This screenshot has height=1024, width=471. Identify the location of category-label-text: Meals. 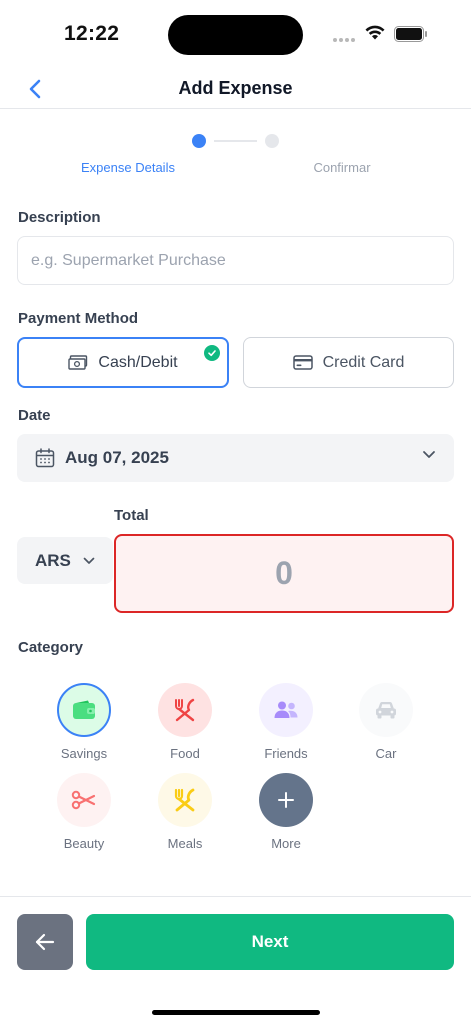
(185, 843).